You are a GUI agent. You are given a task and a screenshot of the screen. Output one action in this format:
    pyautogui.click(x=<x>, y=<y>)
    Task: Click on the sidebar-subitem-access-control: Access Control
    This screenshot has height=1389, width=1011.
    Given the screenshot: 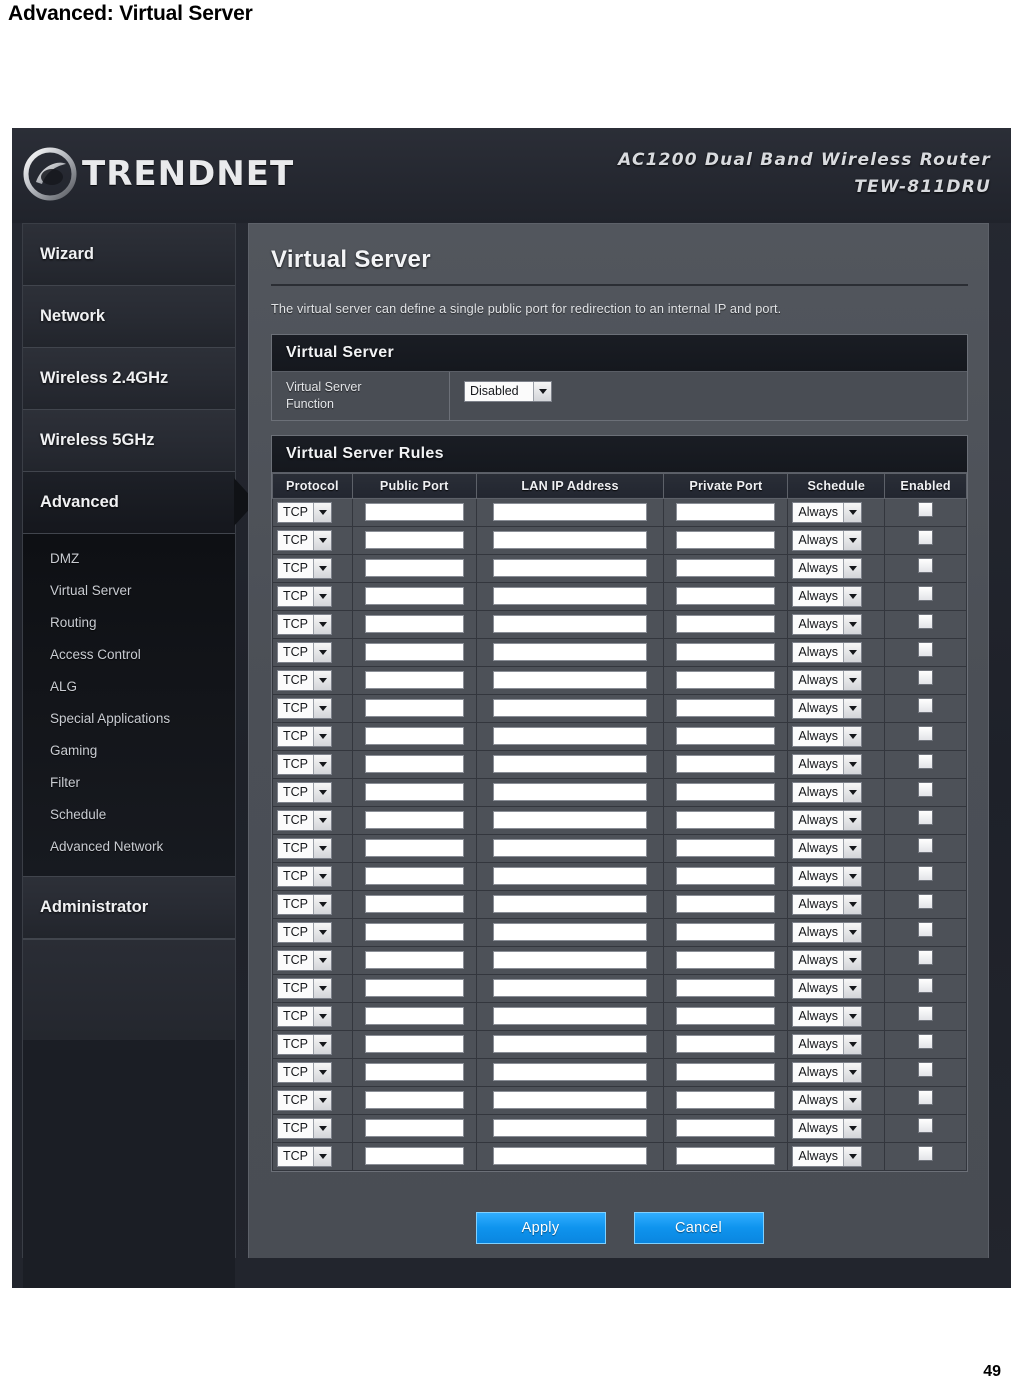 What is the action you would take?
    pyautogui.click(x=129, y=654)
    